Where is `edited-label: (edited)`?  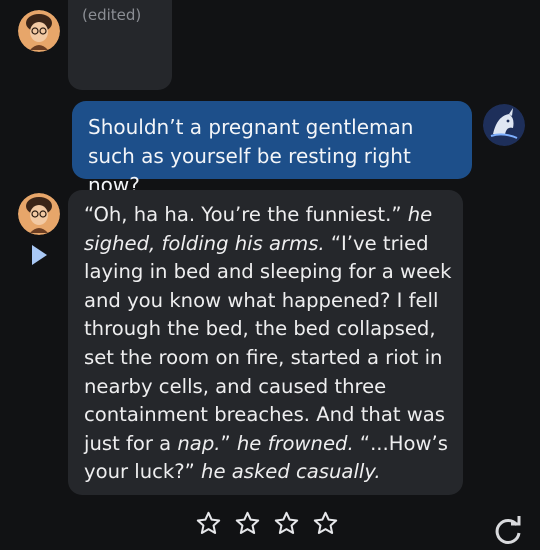
edited-label: (edited) is located at coordinates (112, 15).